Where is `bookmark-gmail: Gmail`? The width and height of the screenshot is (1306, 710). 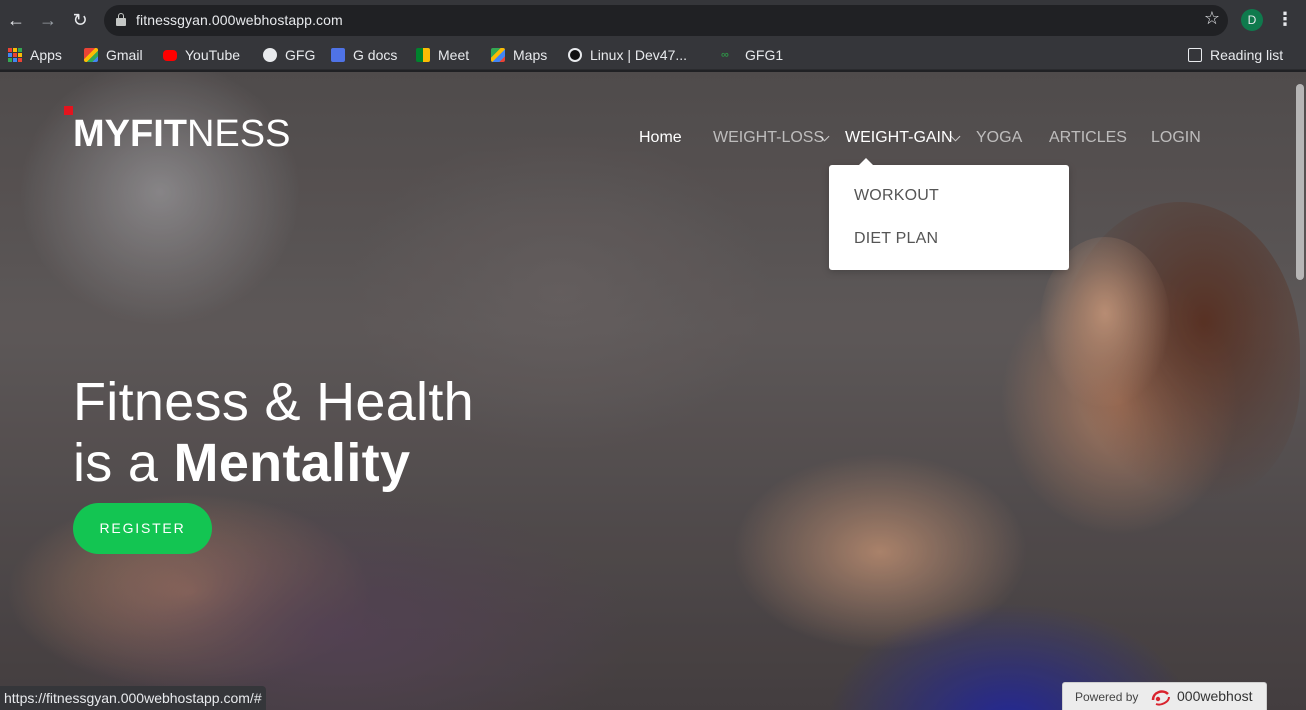 bookmark-gmail: Gmail is located at coordinates (113, 55).